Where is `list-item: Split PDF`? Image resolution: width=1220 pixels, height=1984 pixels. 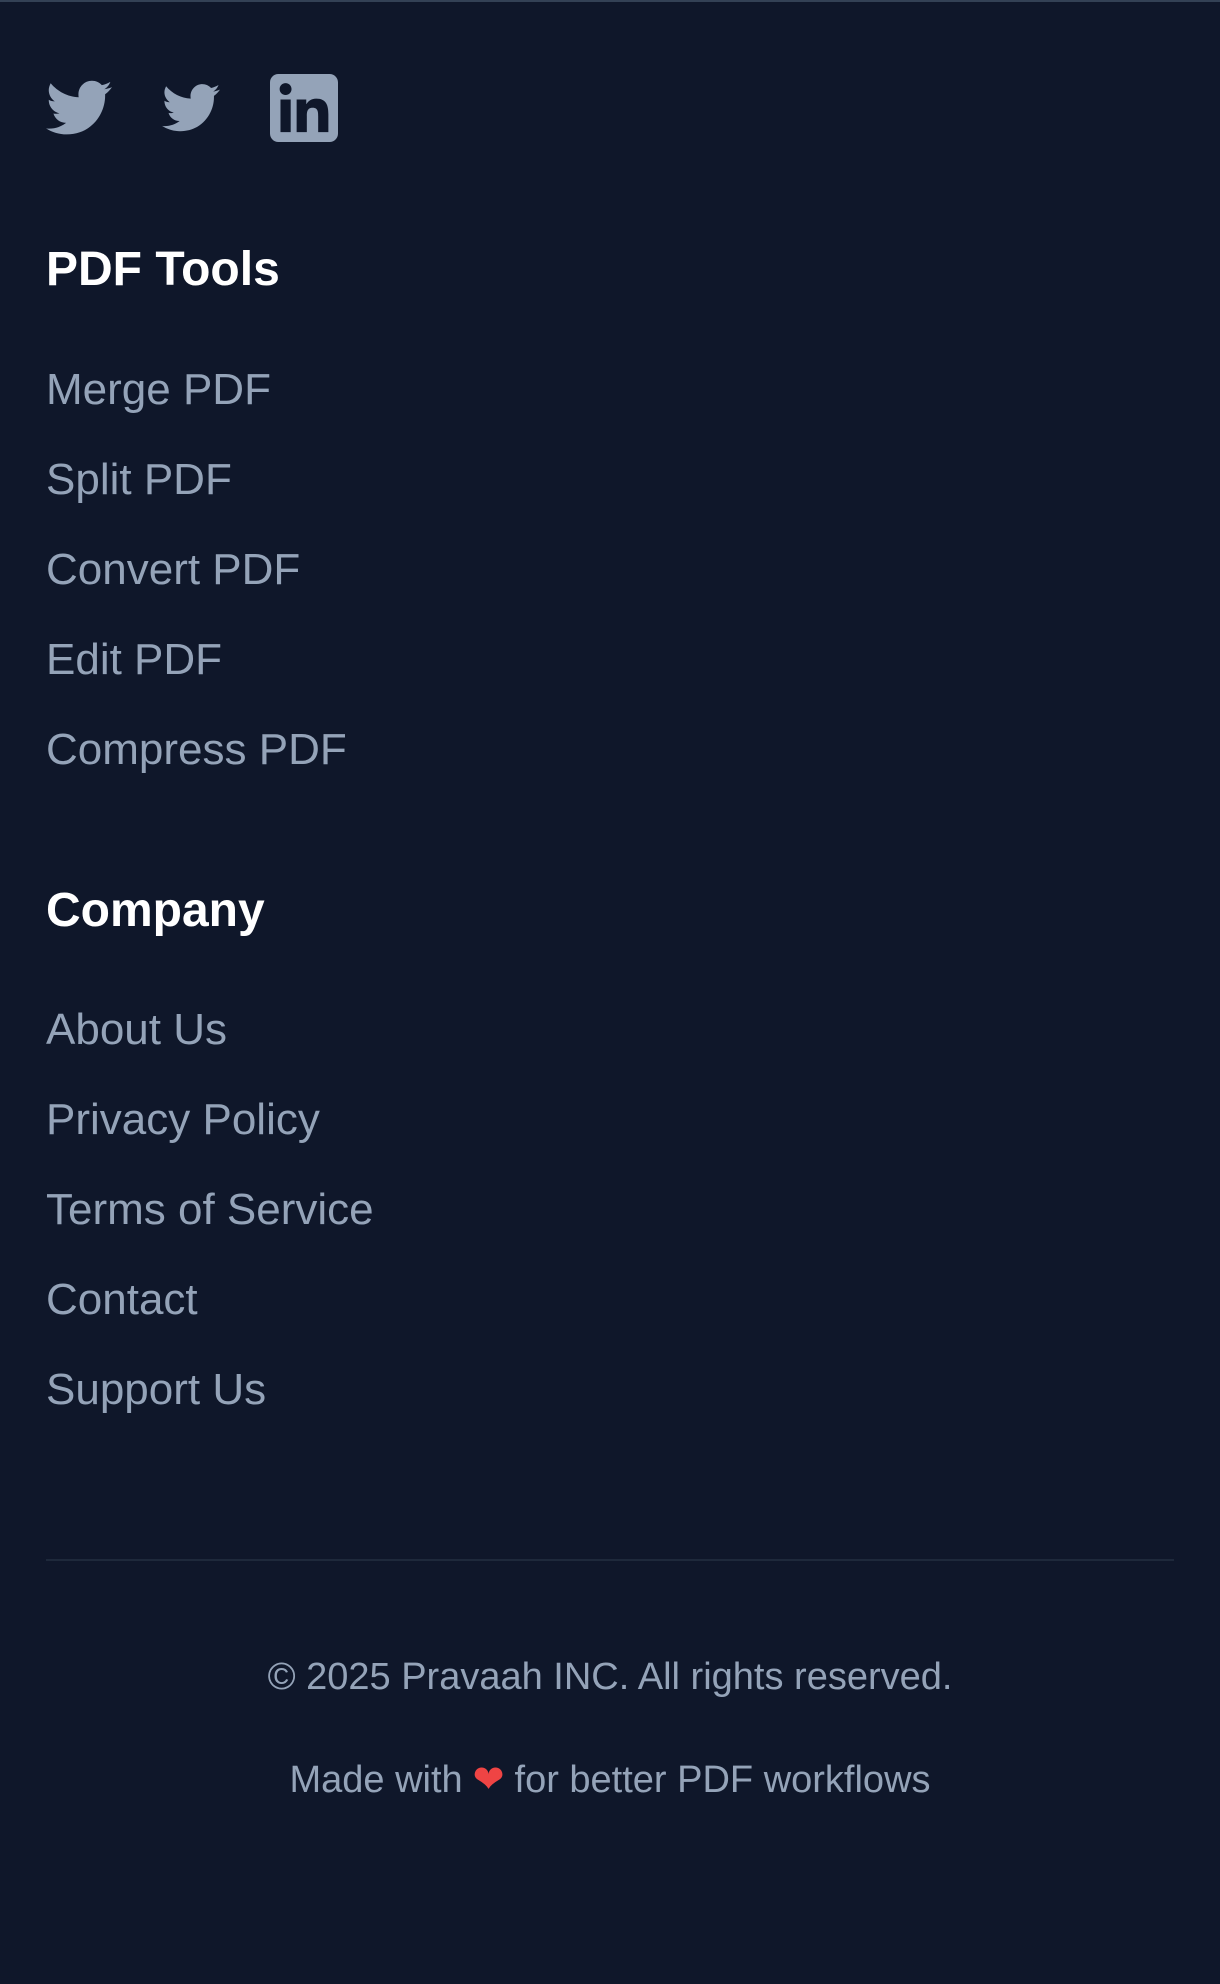
list-item: Split PDF is located at coordinates (196, 495).